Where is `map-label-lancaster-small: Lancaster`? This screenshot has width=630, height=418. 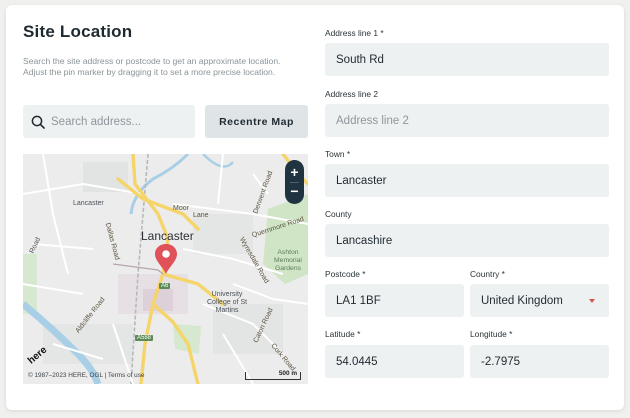 map-label-lancaster-small: Lancaster is located at coordinates (88, 203).